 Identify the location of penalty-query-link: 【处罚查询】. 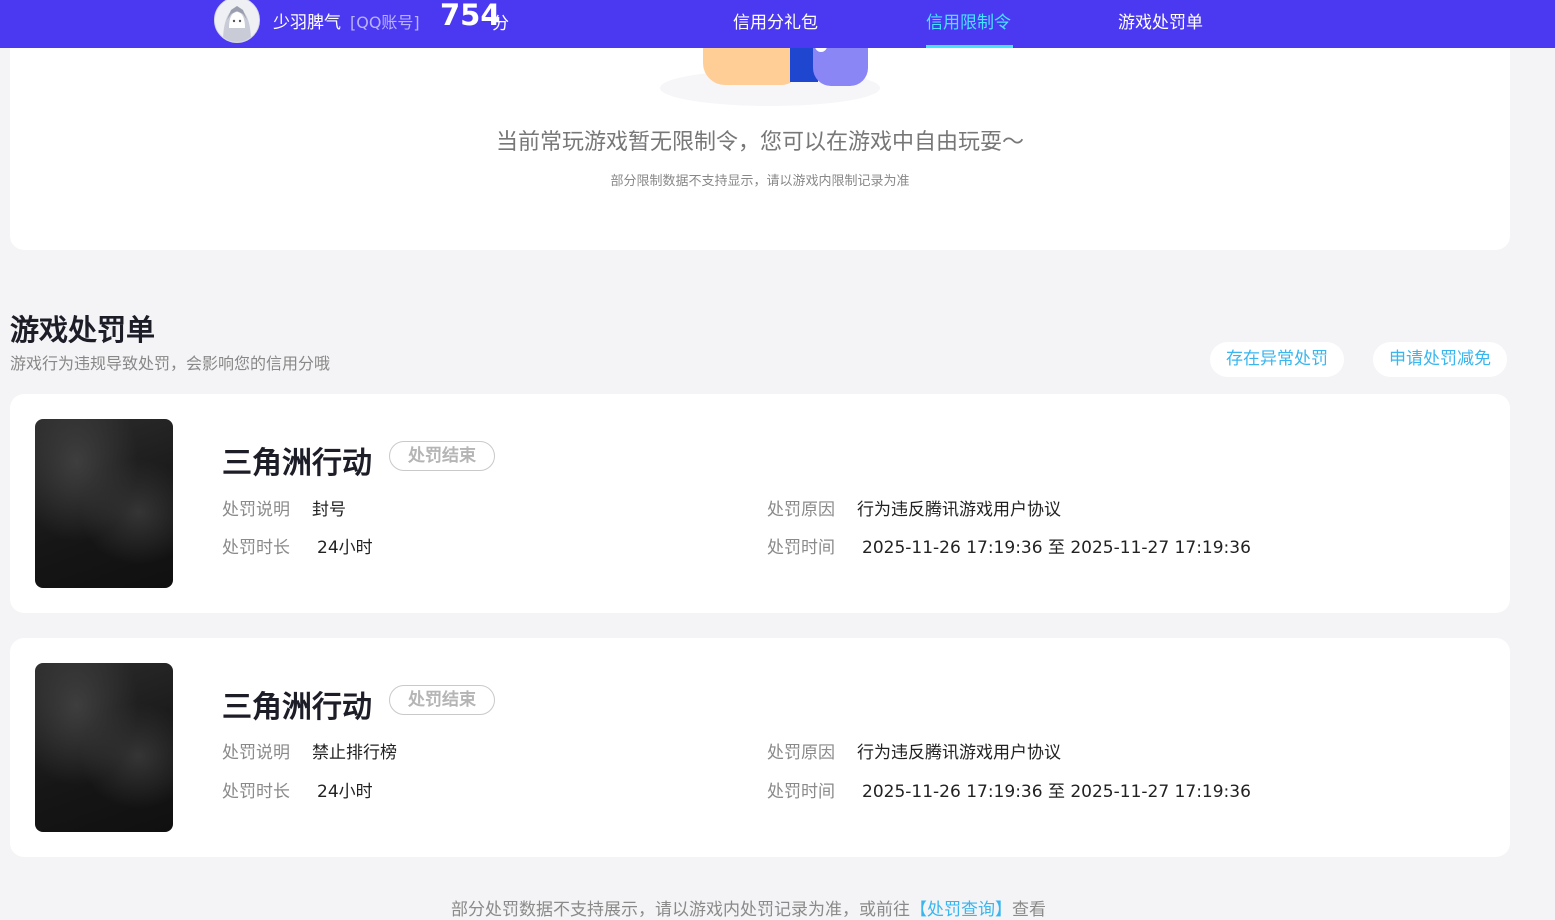
(961, 910).